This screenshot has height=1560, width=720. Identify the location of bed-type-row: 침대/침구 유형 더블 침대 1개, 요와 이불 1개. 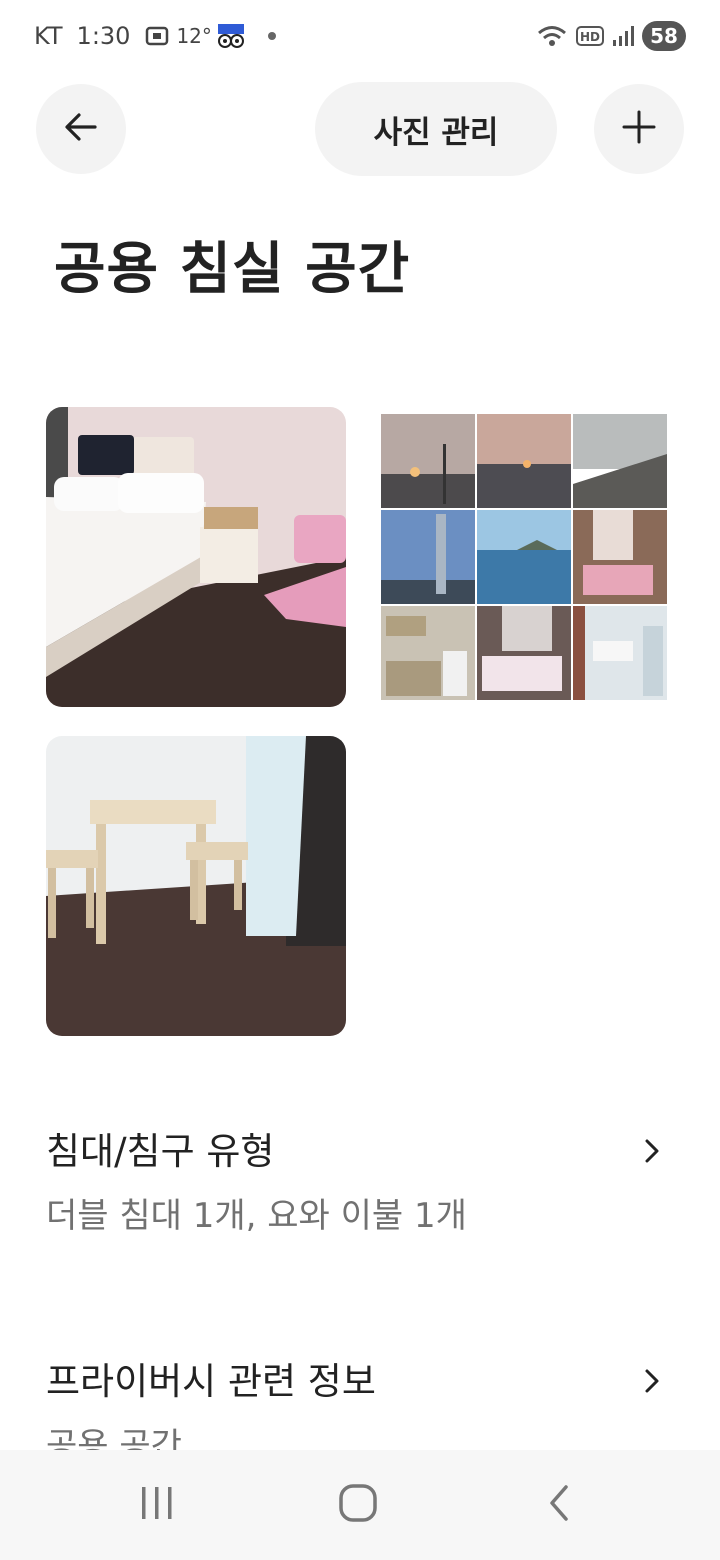
(360, 1184).